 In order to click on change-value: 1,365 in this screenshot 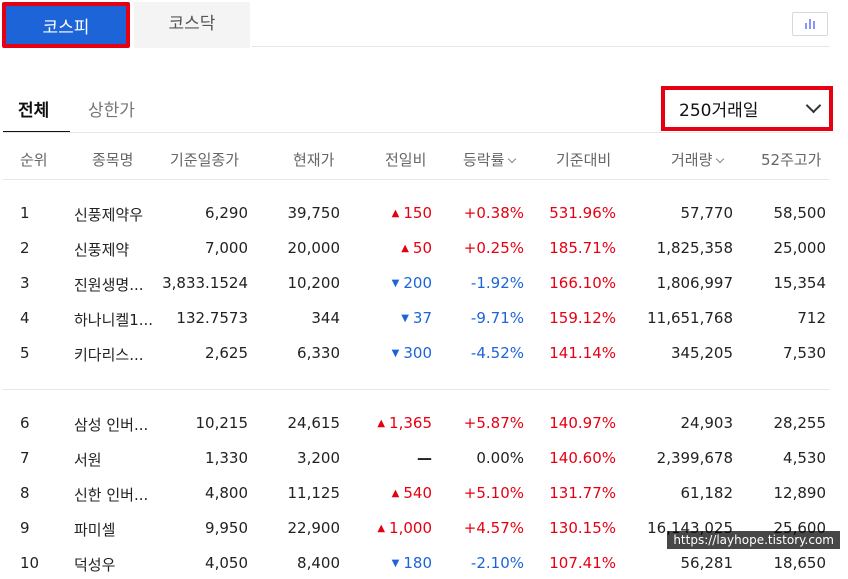, I will do `click(410, 423)`.